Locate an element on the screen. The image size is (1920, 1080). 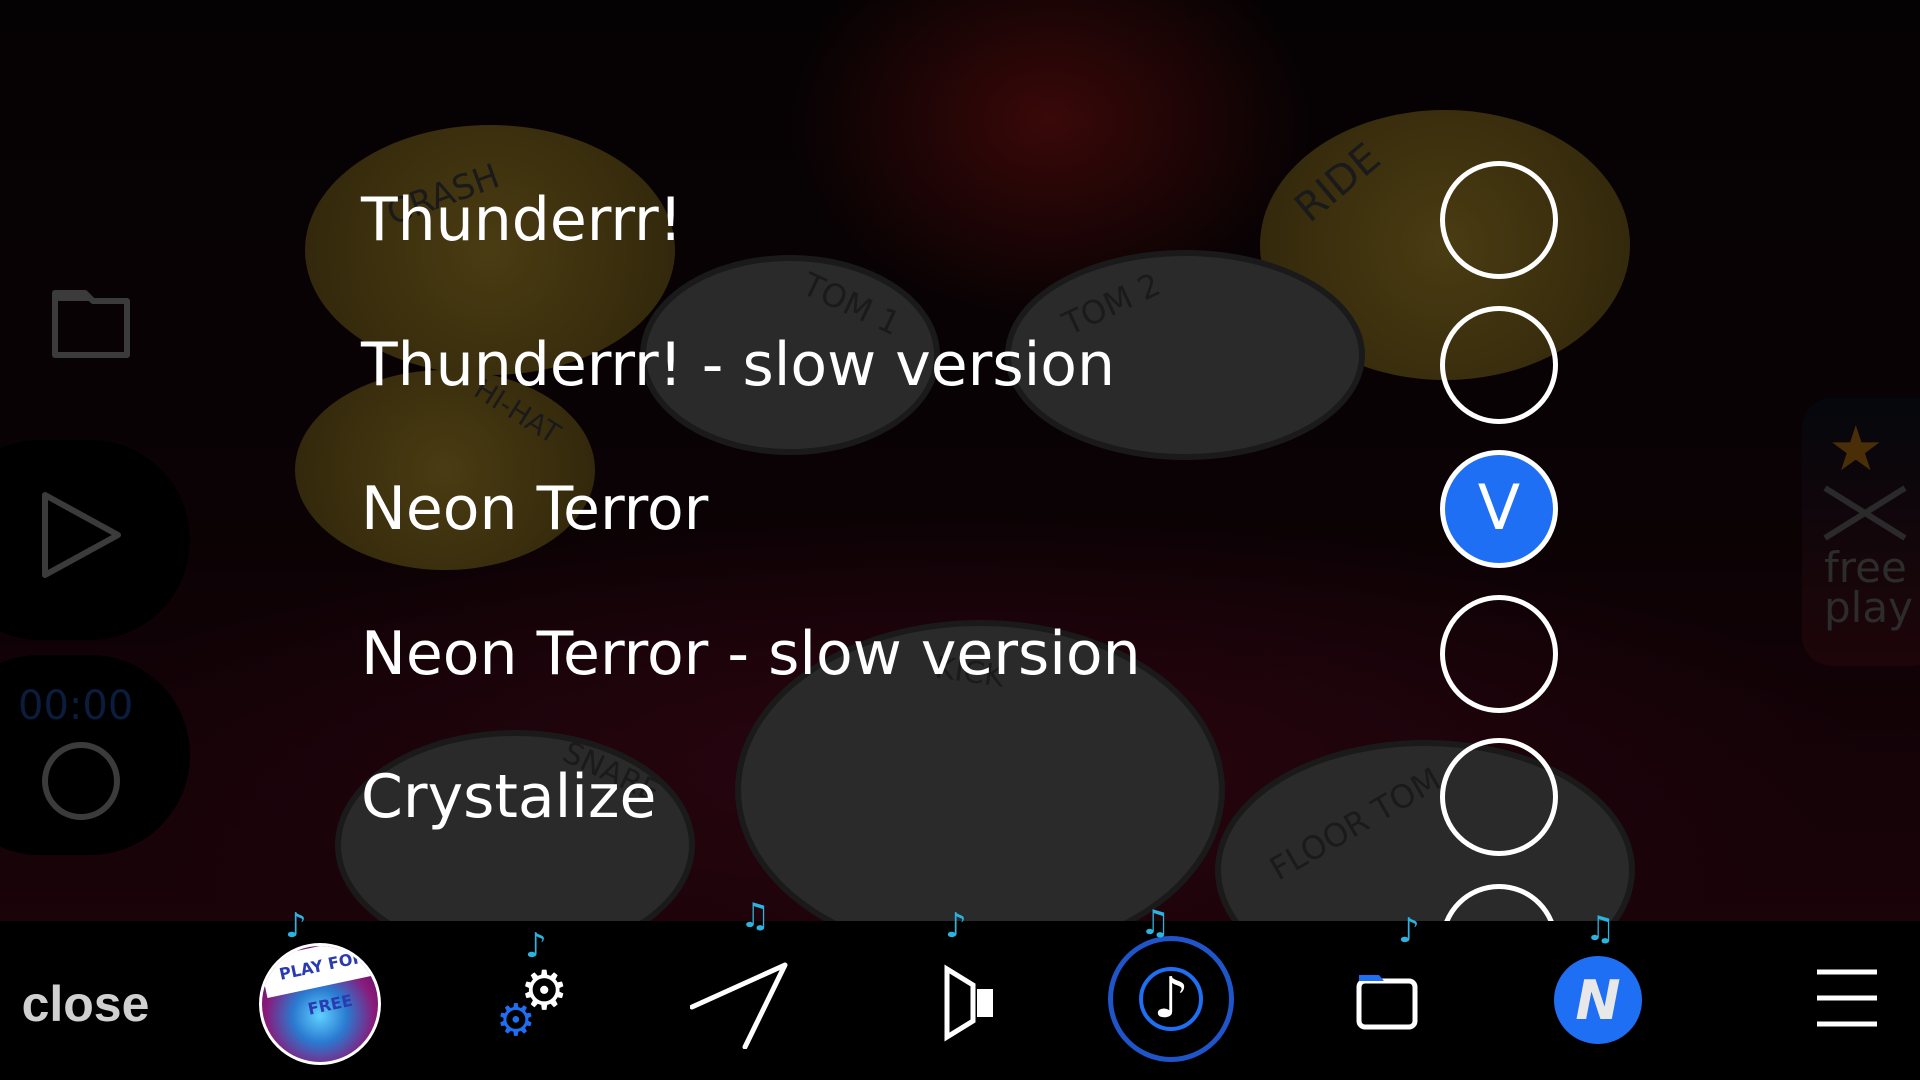
speaker-button is located at coordinates (973, 1008).